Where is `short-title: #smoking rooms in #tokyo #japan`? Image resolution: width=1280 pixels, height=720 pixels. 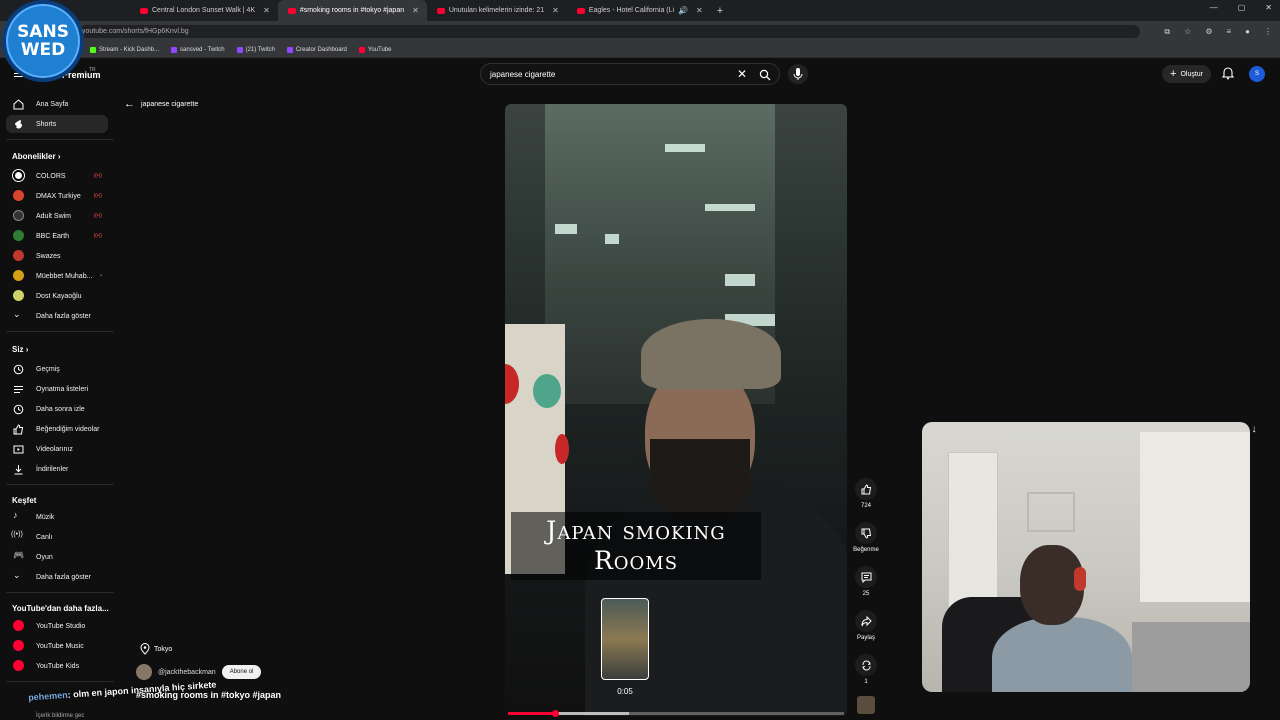
short-title: #smoking rooms in #tokyo #japan is located at coordinates (208, 695).